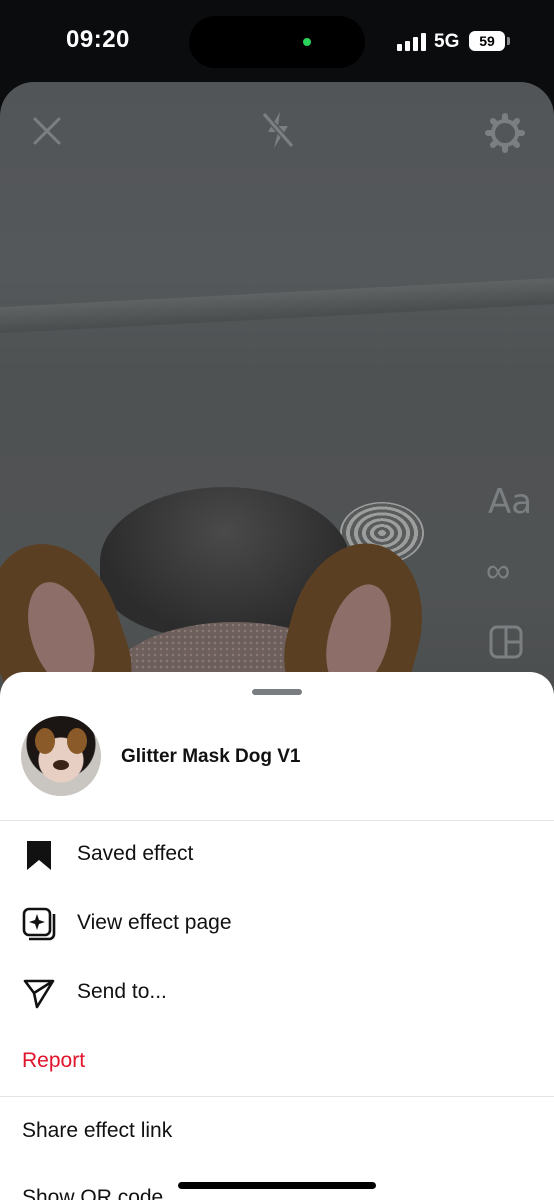  I want to click on dynamic-island, so click(277, 42).